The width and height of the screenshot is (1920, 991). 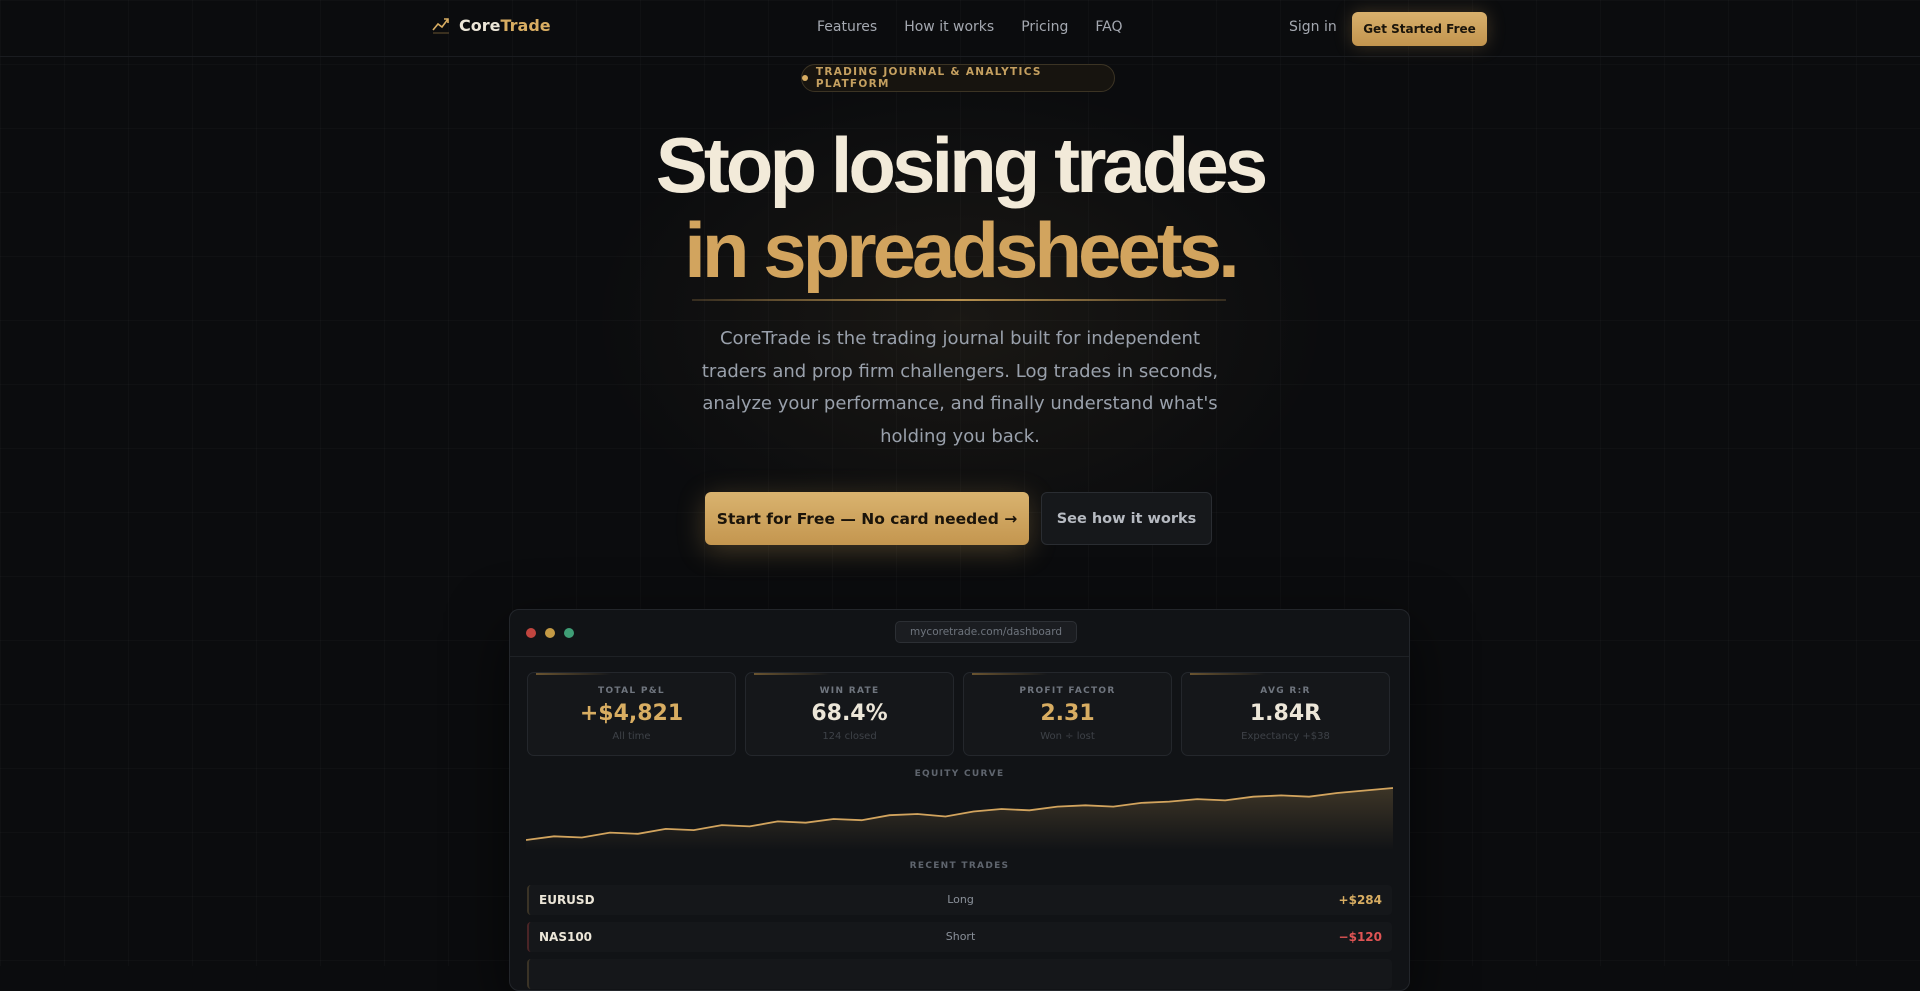 What do you see at coordinates (1126, 518) in the screenshot?
I see `see-how-it-works-button: See how it works` at bounding box center [1126, 518].